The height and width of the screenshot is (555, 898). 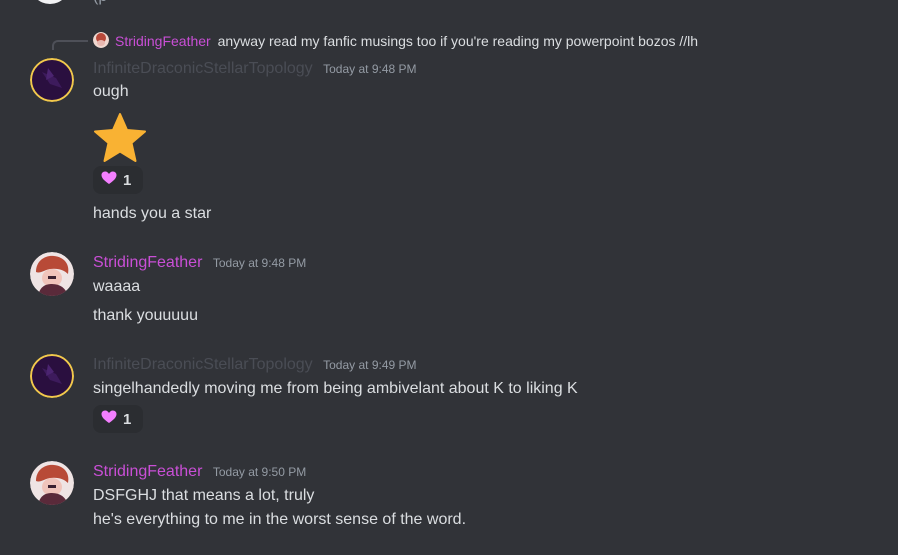 I want to click on reply-author: StridingFeather, so click(x=163, y=41).